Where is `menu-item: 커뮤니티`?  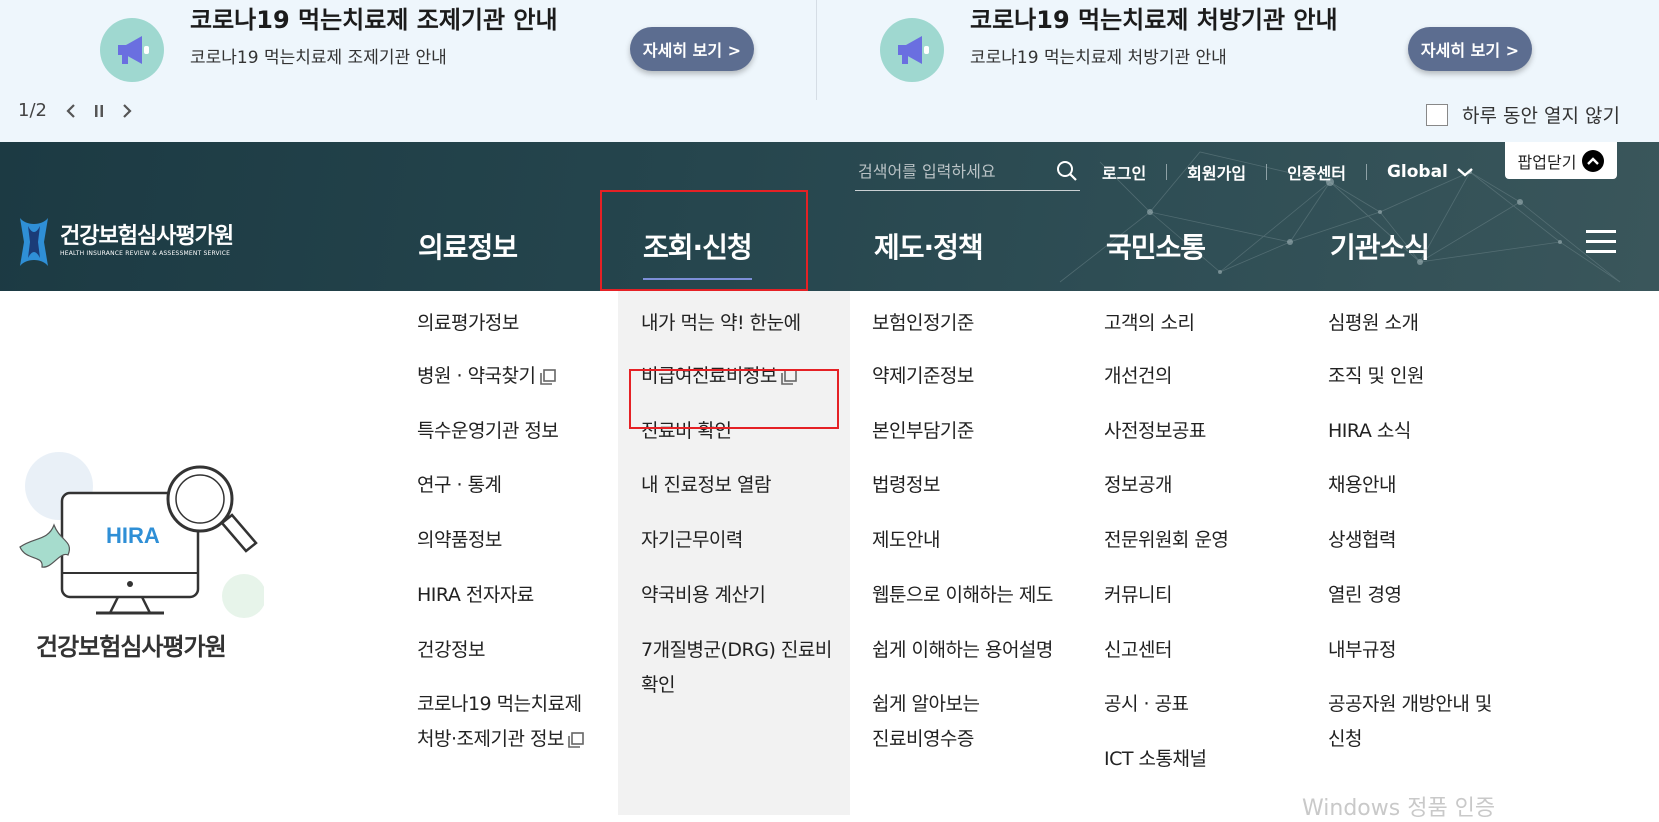 menu-item: 커뮤니티 is located at coordinates (1138, 595).